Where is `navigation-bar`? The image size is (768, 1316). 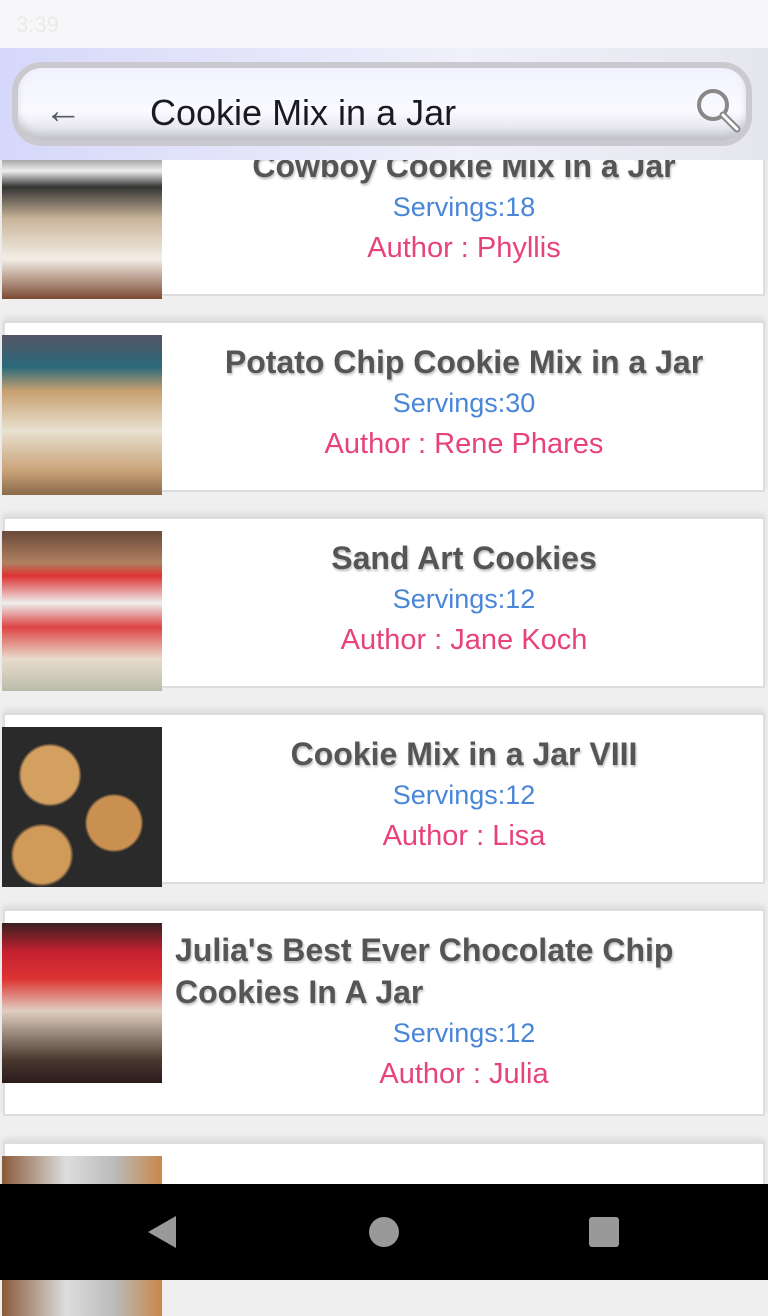
navigation-bar is located at coordinates (384, 1232).